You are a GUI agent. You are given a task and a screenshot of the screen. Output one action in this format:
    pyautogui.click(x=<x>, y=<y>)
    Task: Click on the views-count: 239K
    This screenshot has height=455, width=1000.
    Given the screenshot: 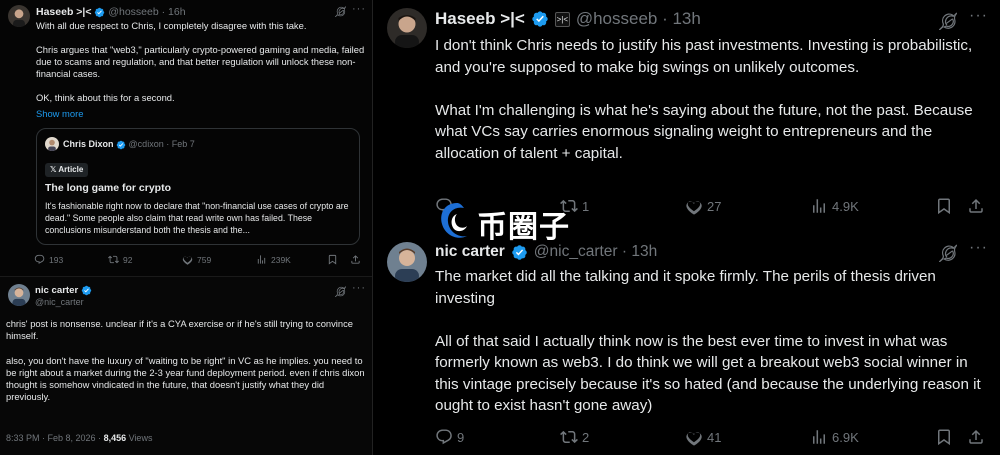 What is the action you would take?
    pyautogui.click(x=281, y=259)
    